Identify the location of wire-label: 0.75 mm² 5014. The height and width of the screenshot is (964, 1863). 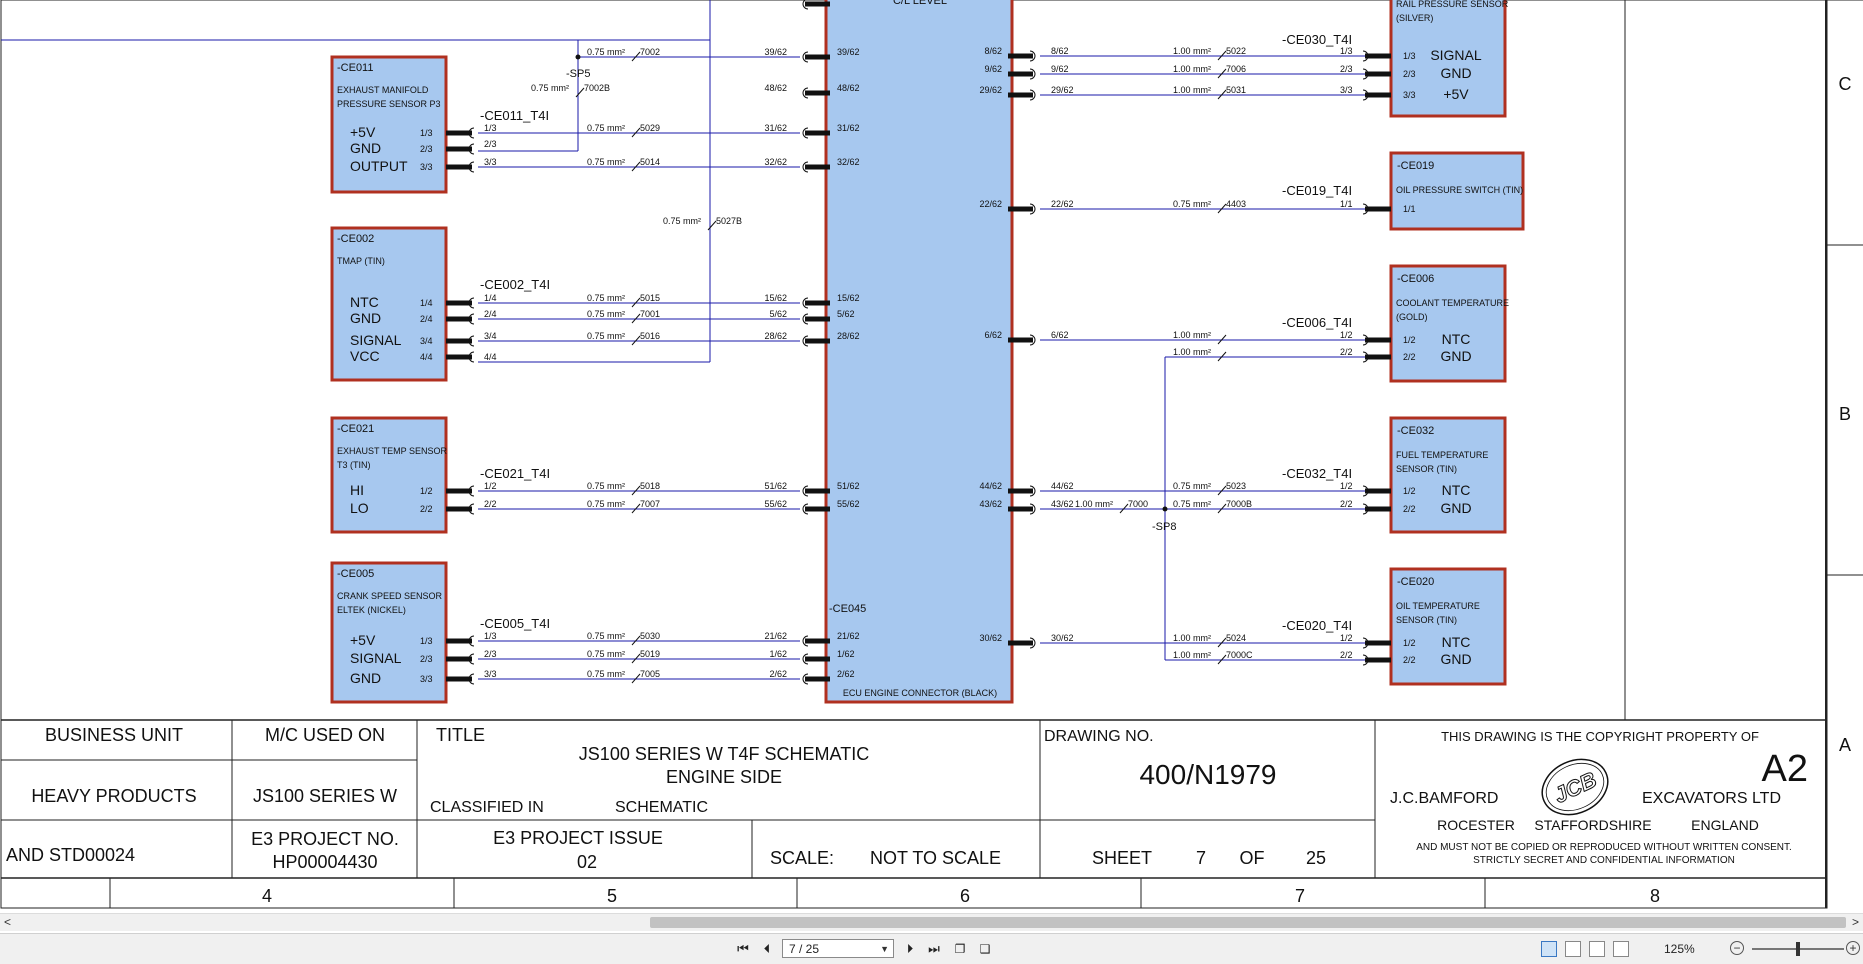
(623, 164).